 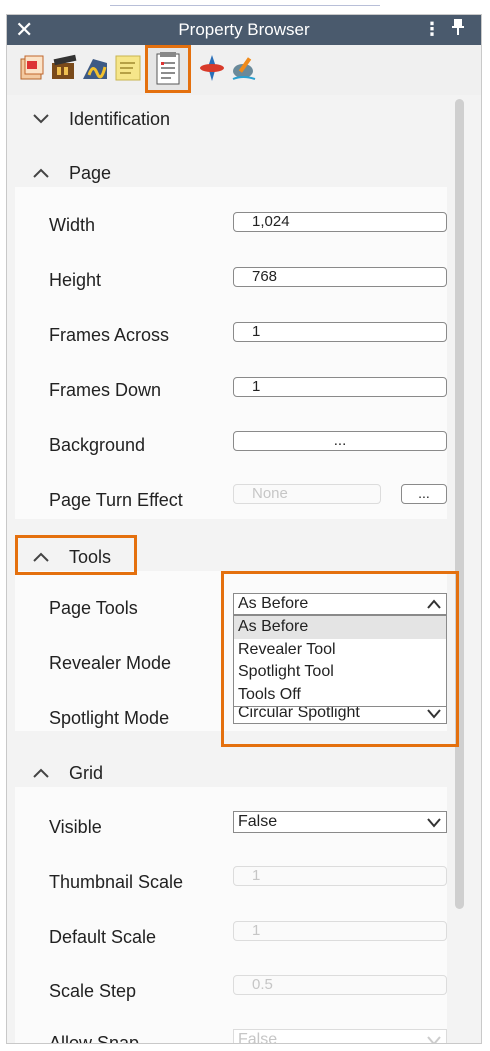 What do you see at coordinates (93, 608) in the screenshot?
I see `page-tools-label: Page Tools` at bounding box center [93, 608].